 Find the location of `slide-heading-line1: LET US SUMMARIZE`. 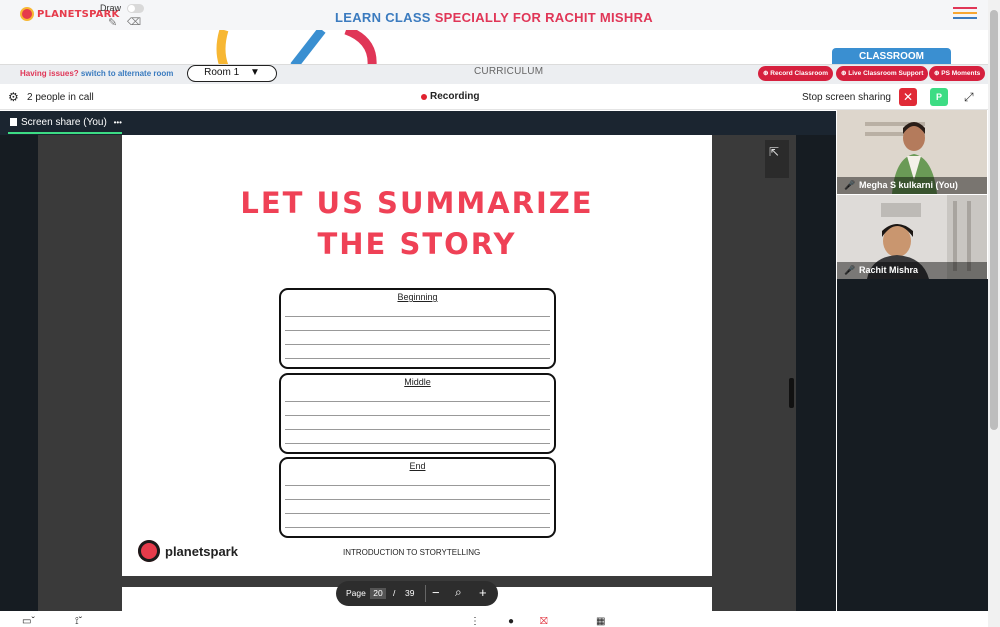

slide-heading-line1: LET US SUMMARIZE is located at coordinates (417, 203).